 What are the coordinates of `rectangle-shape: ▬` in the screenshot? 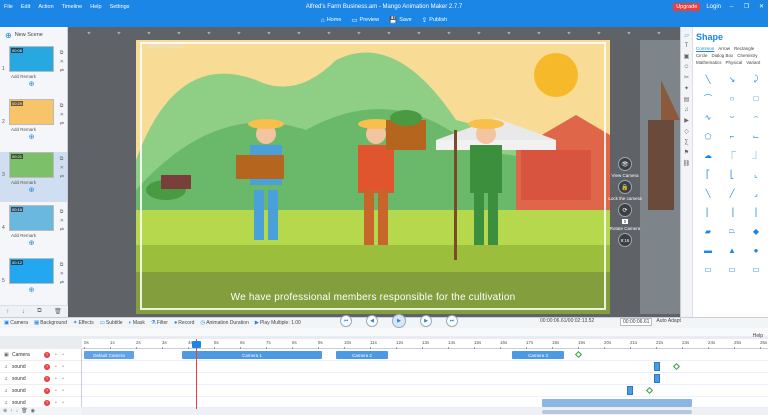 It's located at (708, 250).